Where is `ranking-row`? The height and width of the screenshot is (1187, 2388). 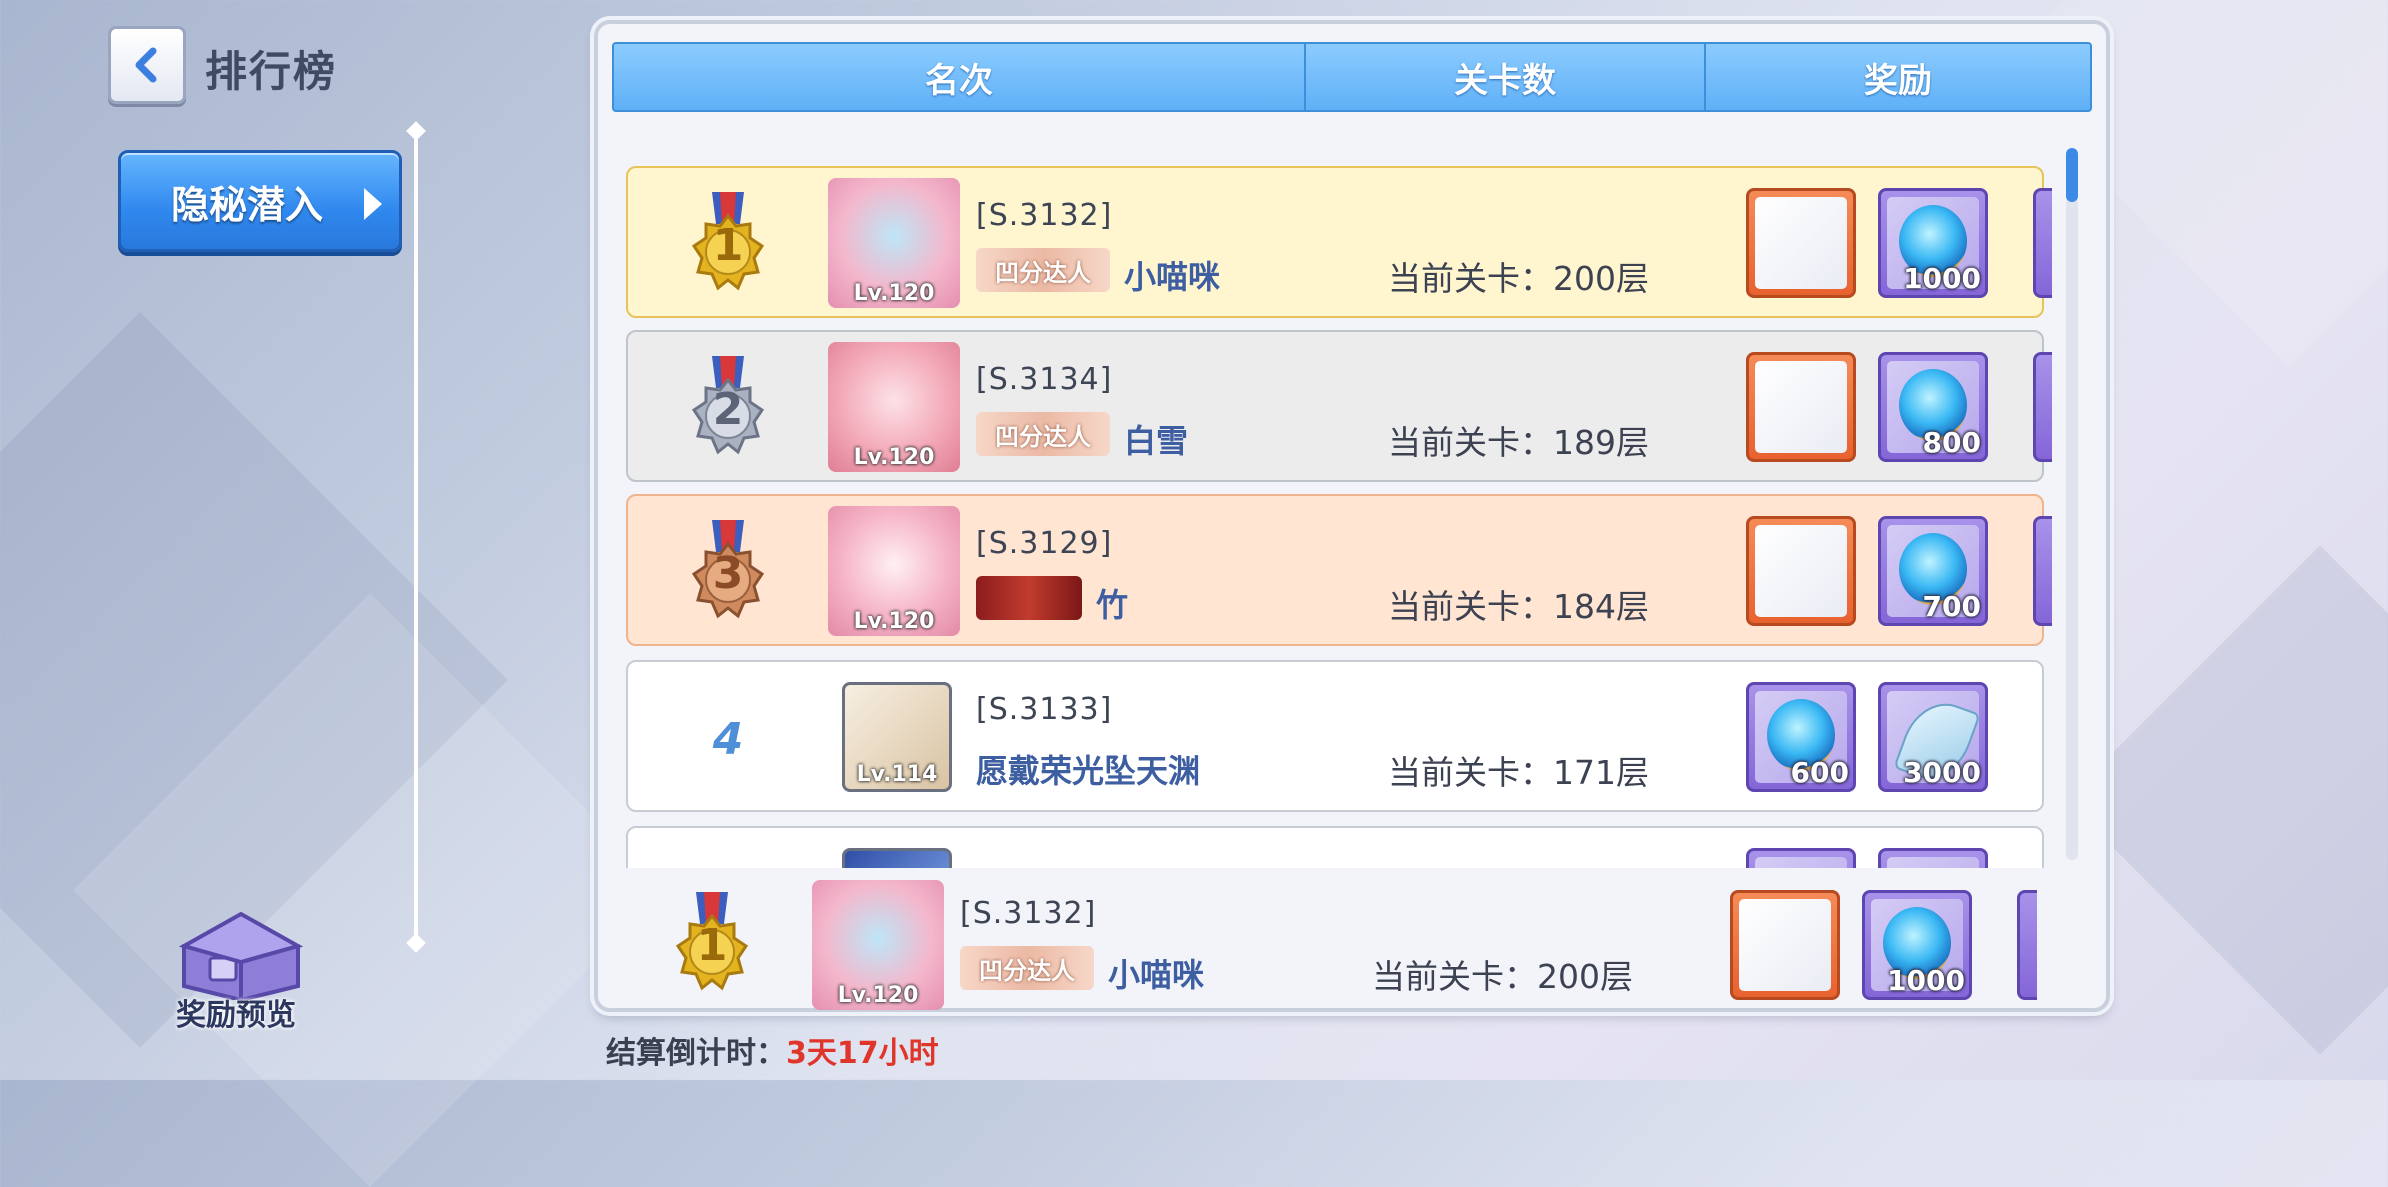
ranking-row is located at coordinates (1335, 847).